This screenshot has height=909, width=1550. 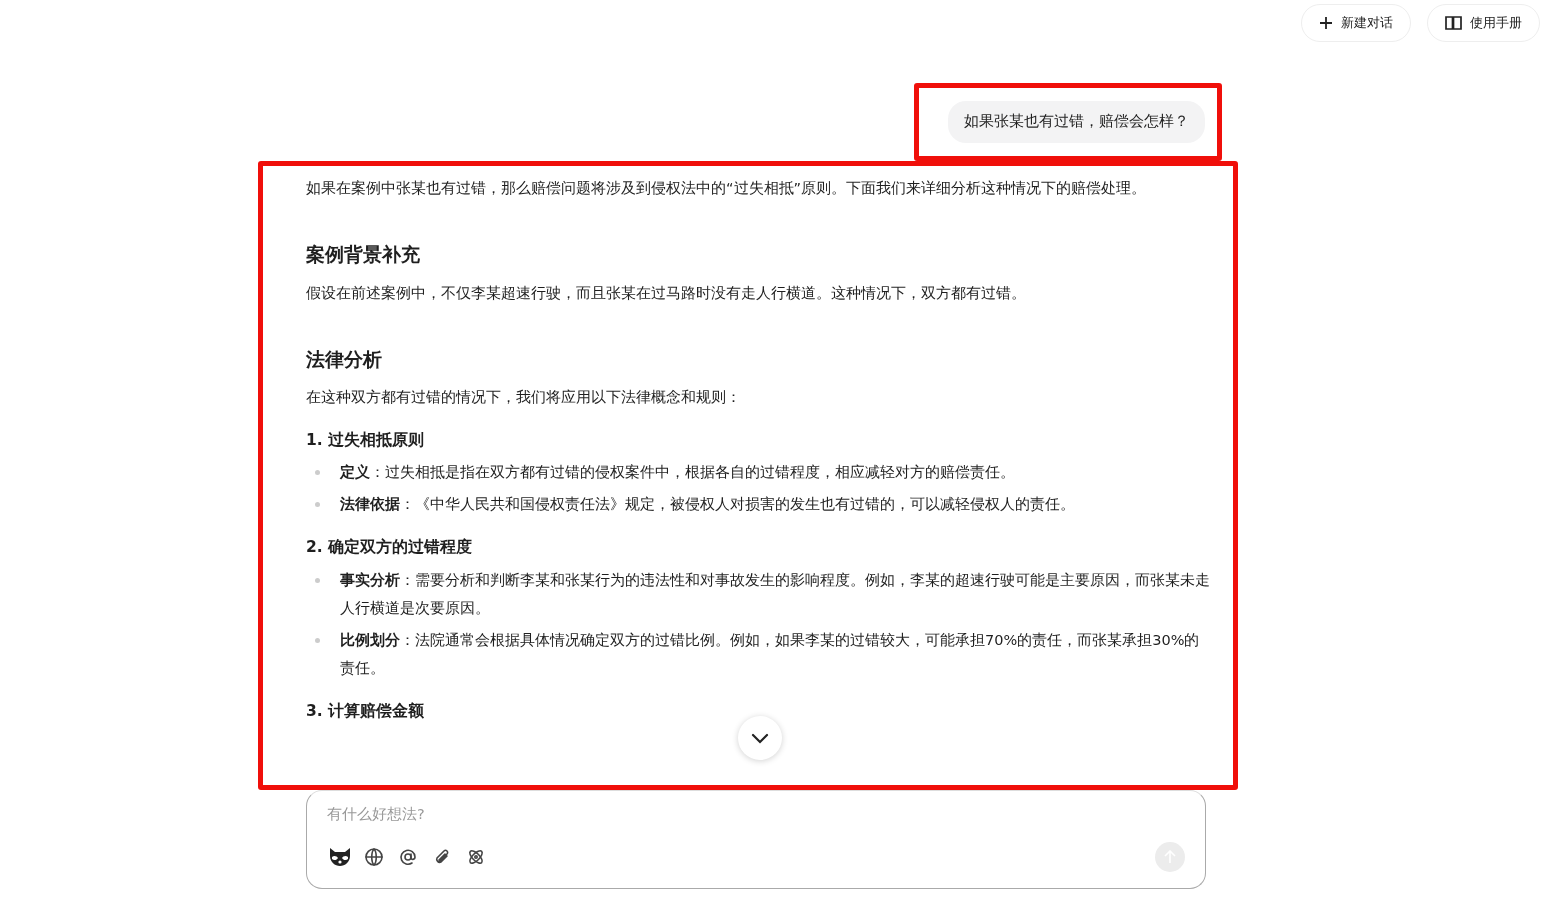 What do you see at coordinates (366, 440) in the screenshot?
I see `subsection-heading: 1. 过失相抵原则` at bounding box center [366, 440].